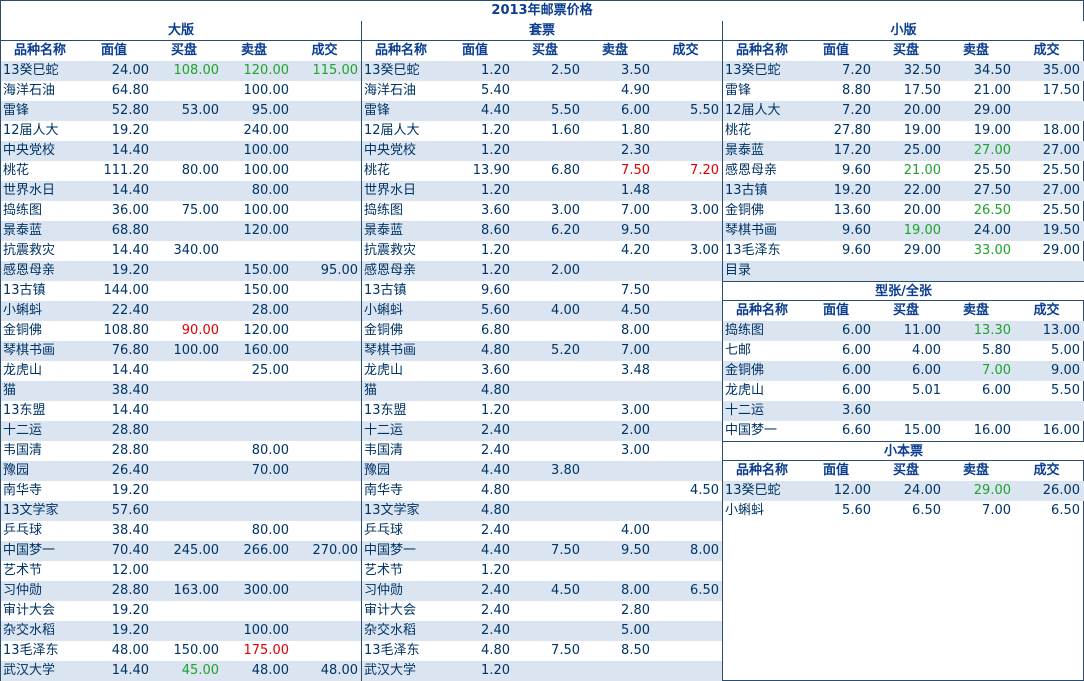  I want to click on deal-cell: 6.50, so click(704, 590).